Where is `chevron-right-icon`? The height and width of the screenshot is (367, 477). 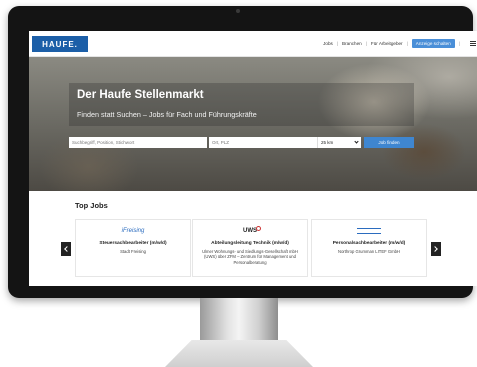
chevron-right-icon is located at coordinates (435, 249).